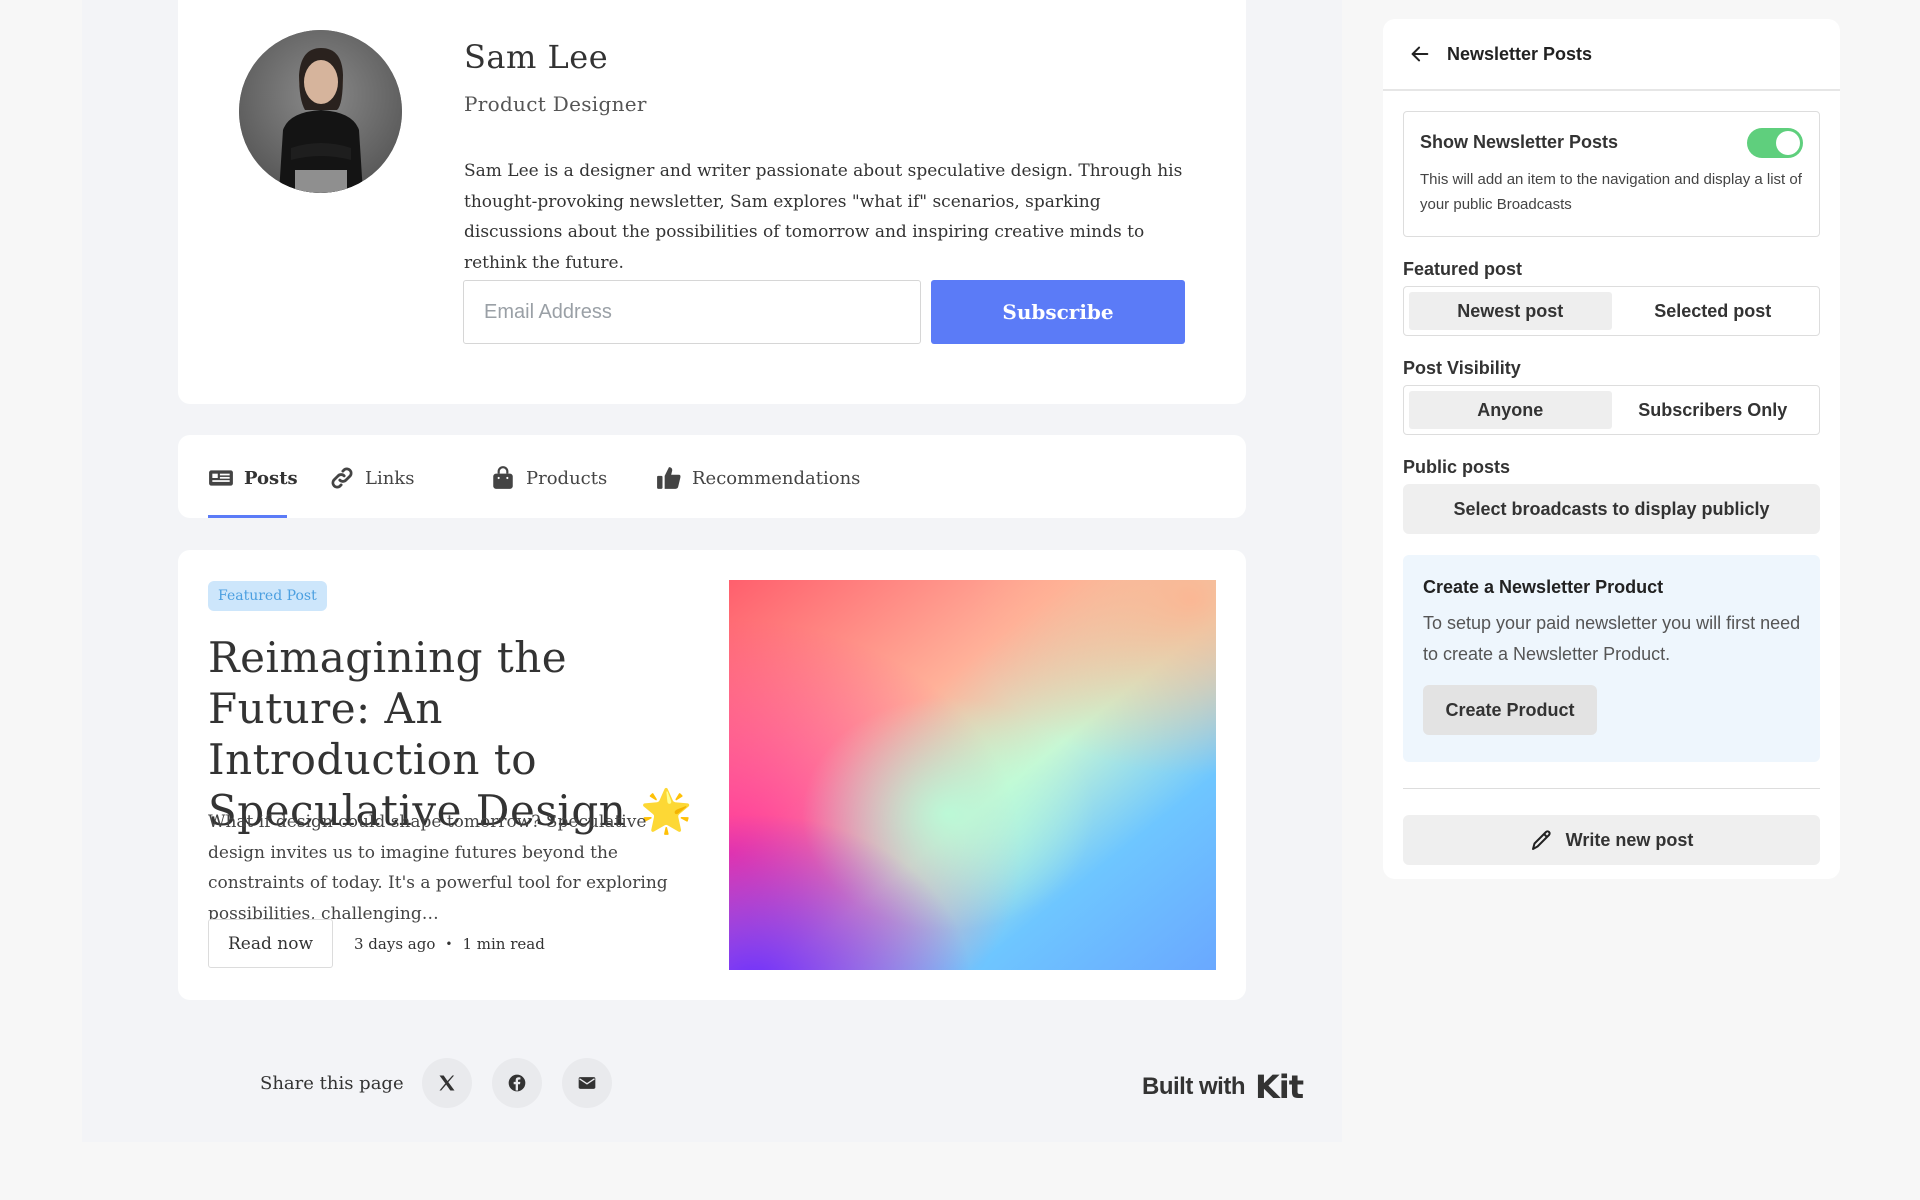 The width and height of the screenshot is (1920, 1200). I want to click on public-posts-label: Public posts, so click(1457, 467).